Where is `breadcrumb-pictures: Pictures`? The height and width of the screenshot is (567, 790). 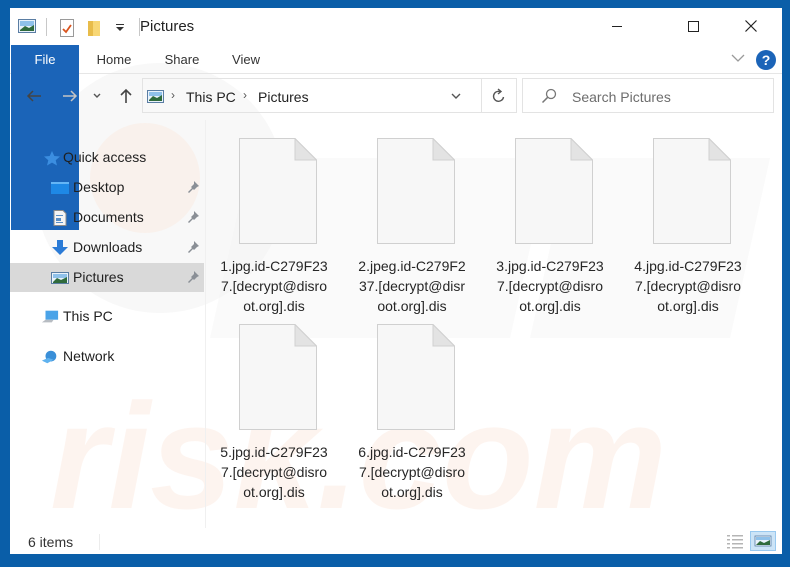
breadcrumb-pictures: Pictures is located at coordinates (283, 97).